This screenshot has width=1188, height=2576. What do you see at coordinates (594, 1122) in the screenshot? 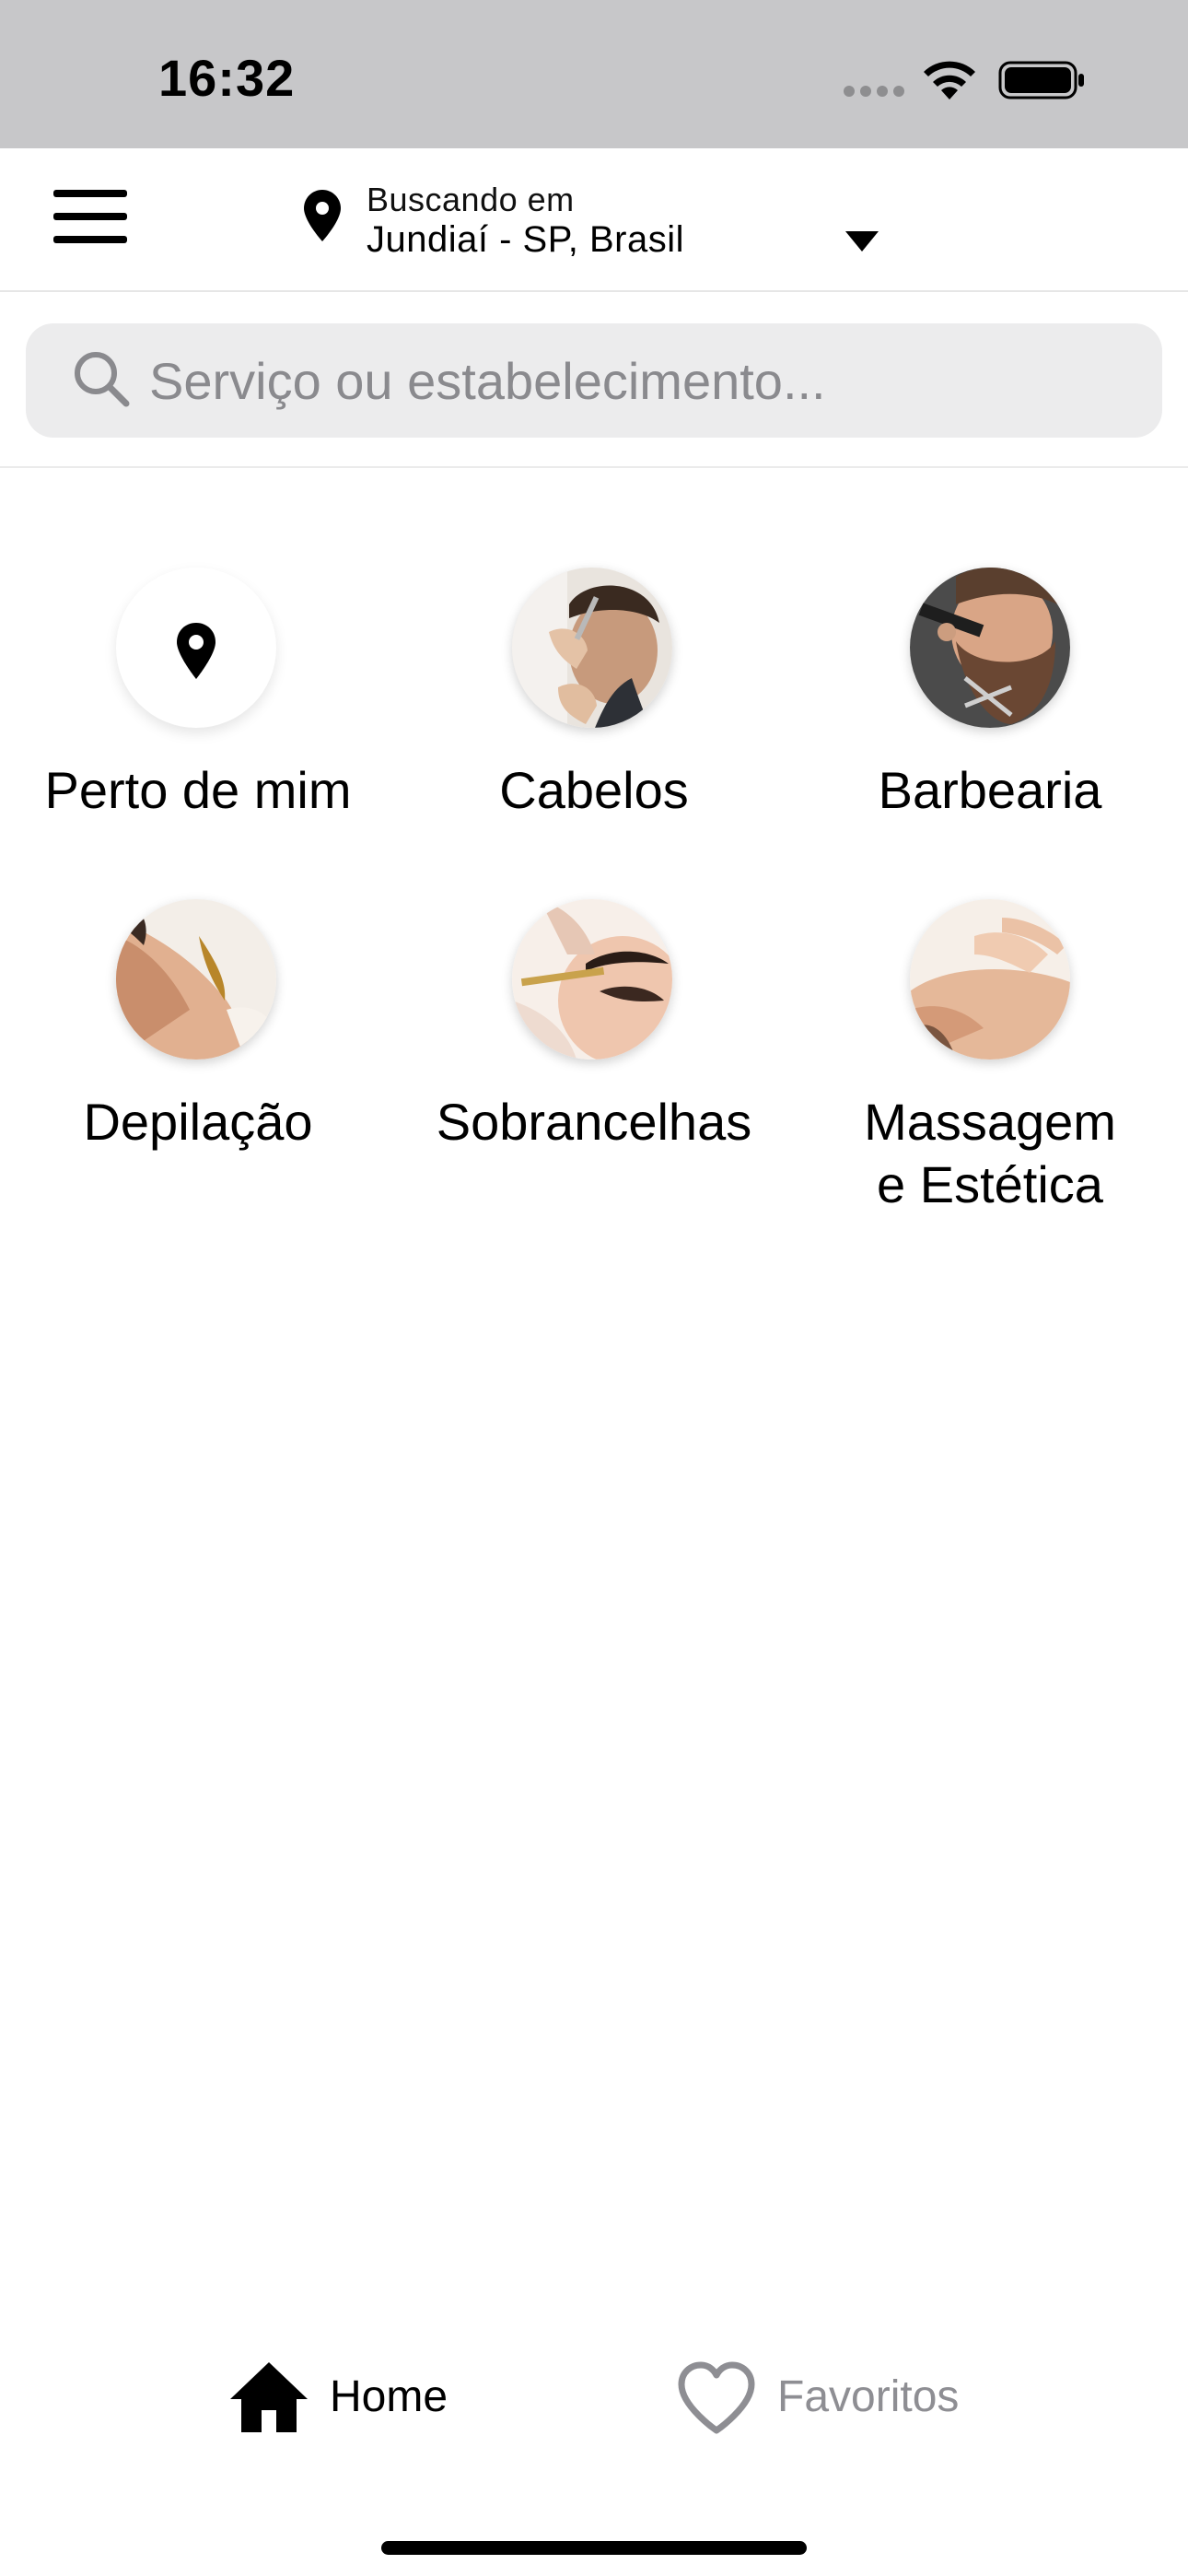
I see `category-label: Sobrancelhas` at bounding box center [594, 1122].